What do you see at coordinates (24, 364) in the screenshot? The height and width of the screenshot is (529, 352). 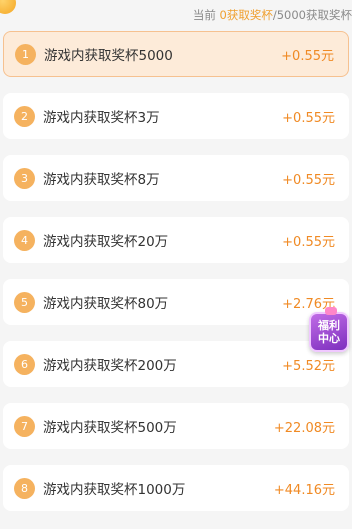 I see `task-number-badge: 6` at bounding box center [24, 364].